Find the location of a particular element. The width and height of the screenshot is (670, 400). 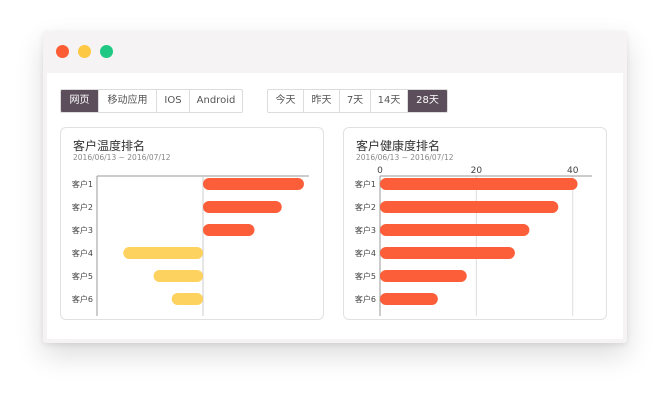

tab-mobile-app: 移动应用 is located at coordinates (128, 101).